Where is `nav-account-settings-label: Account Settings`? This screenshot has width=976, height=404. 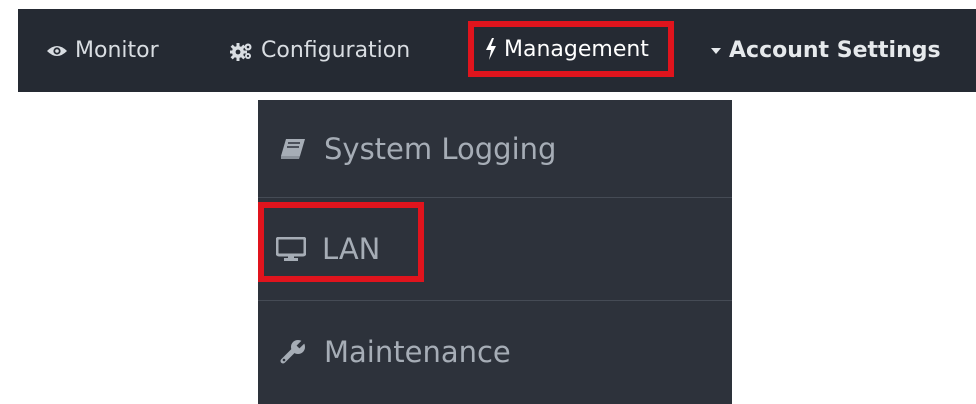
nav-account-settings-label: Account Settings is located at coordinates (835, 50).